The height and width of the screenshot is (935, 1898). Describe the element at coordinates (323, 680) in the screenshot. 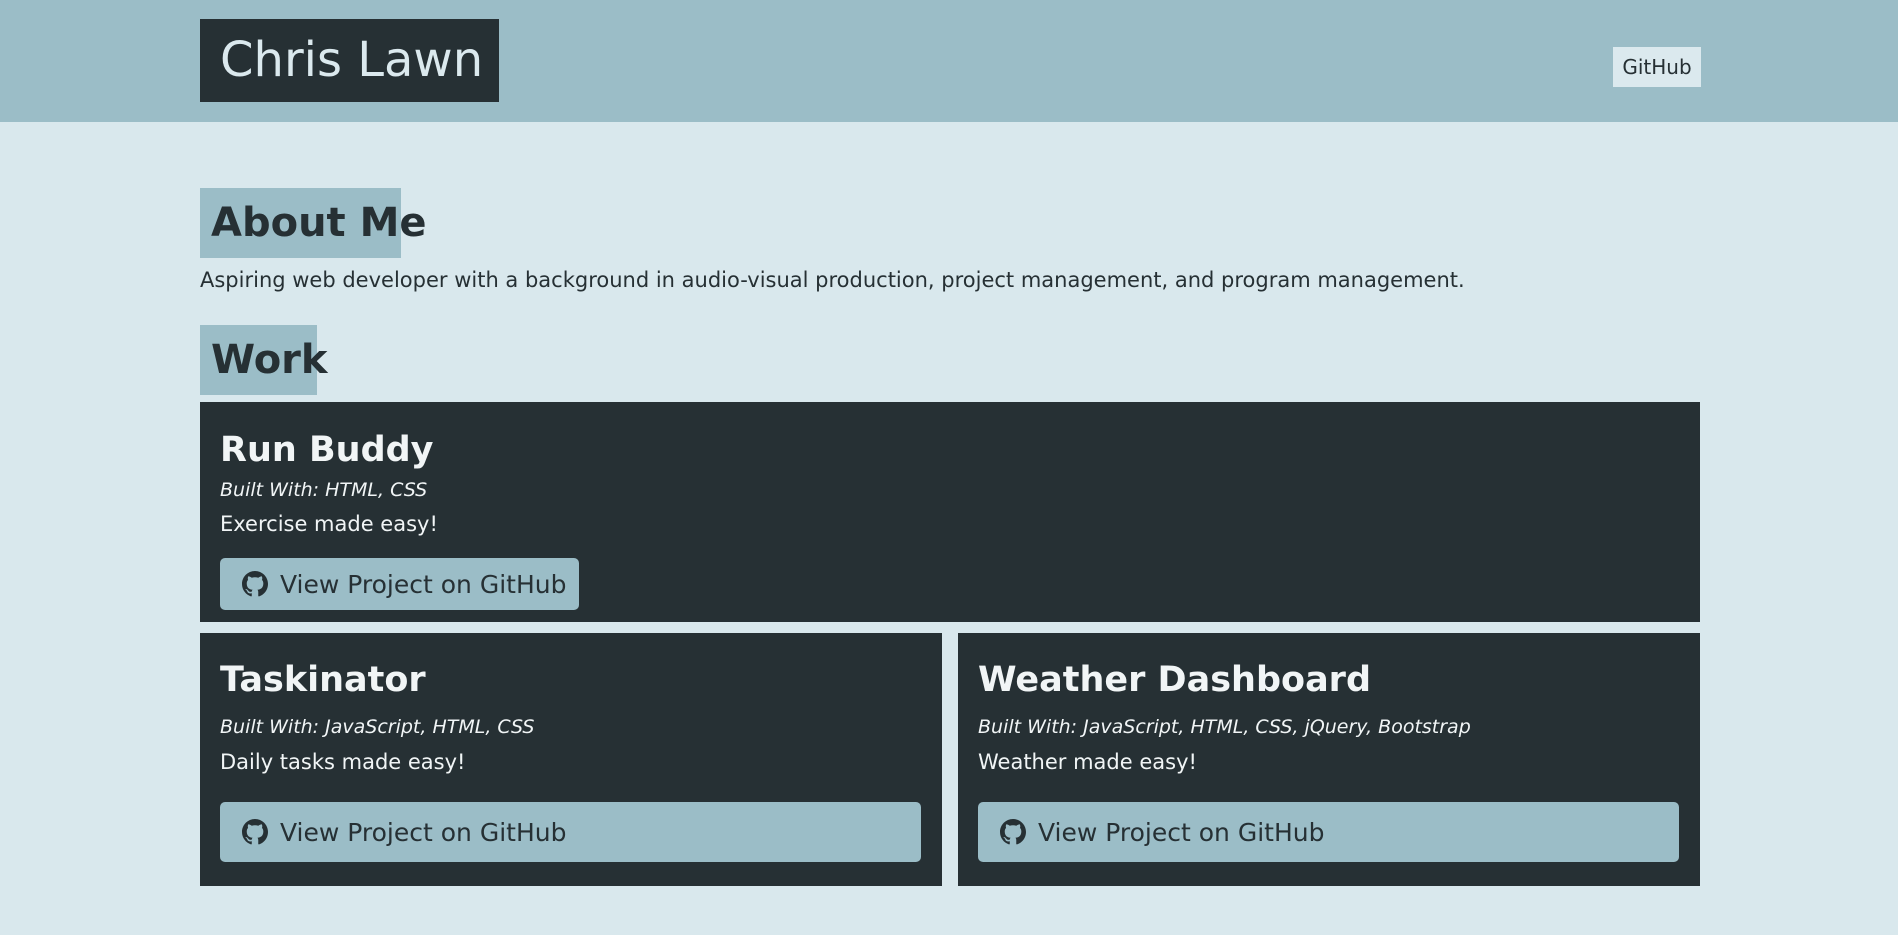

I see `project-title: Taskinator` at that location.